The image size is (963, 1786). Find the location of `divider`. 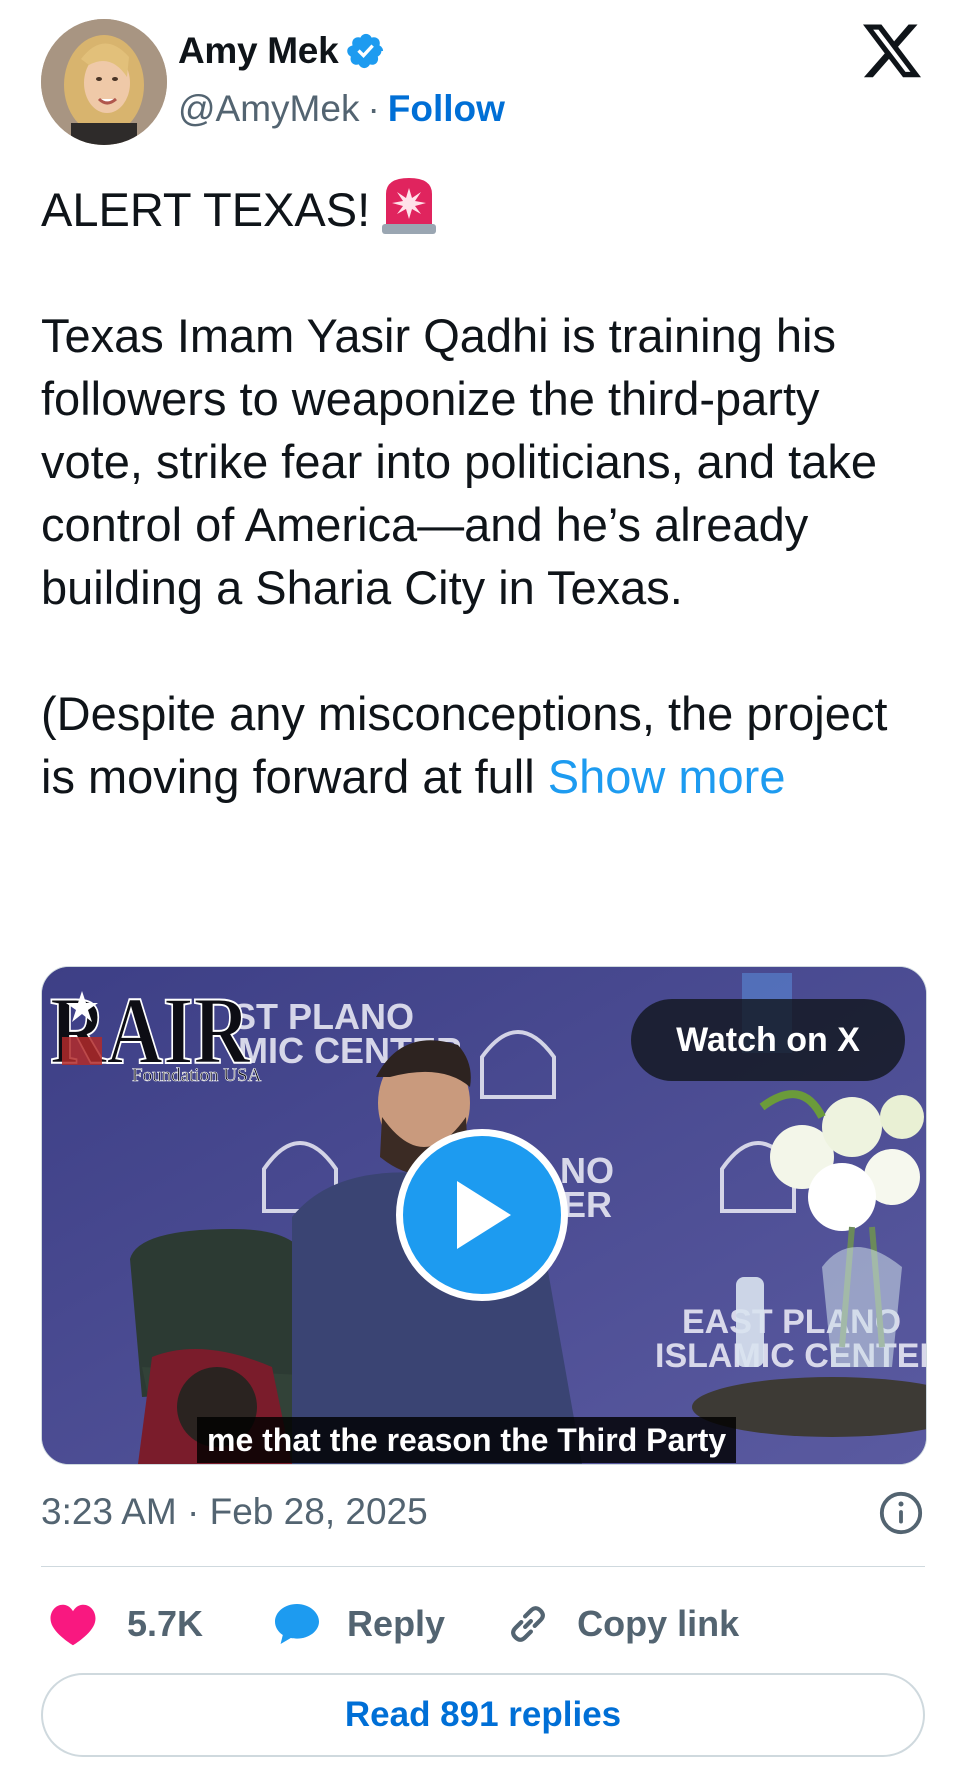

divider is located at coordinates (483, 1566).